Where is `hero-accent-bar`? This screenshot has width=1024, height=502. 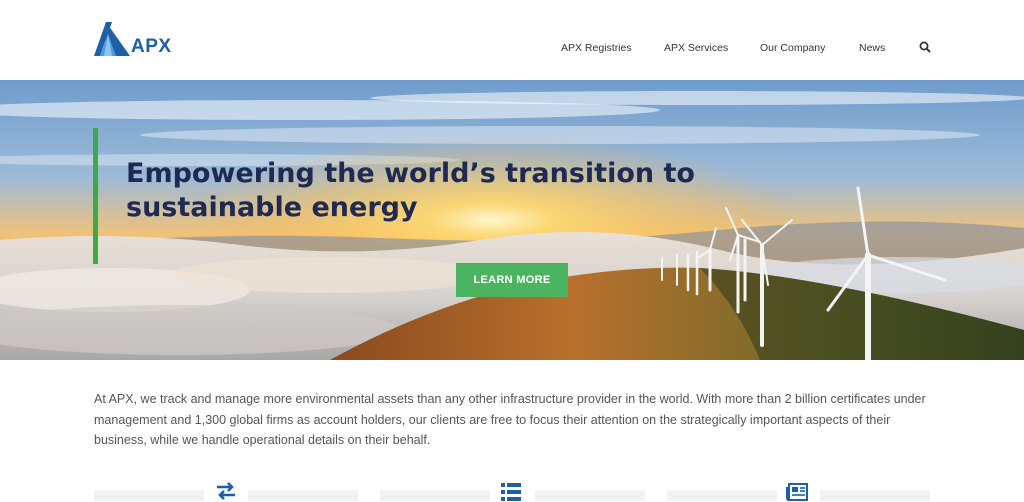
hero-accent-bar is located at coordinates (95, 196).